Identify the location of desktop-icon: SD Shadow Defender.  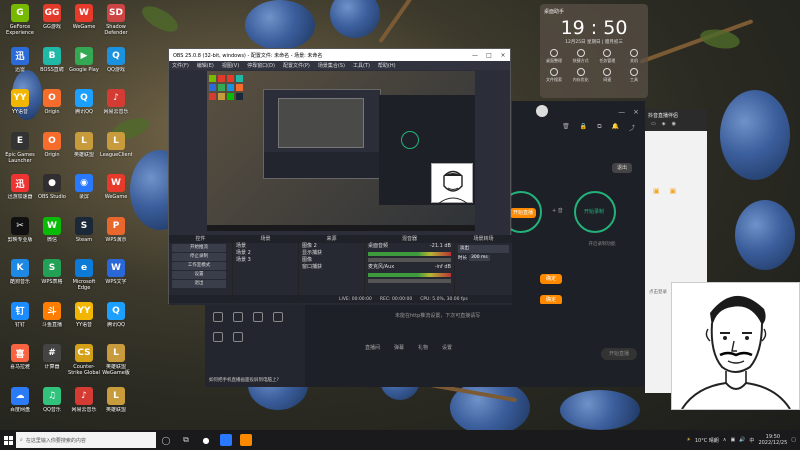
(116, 20).